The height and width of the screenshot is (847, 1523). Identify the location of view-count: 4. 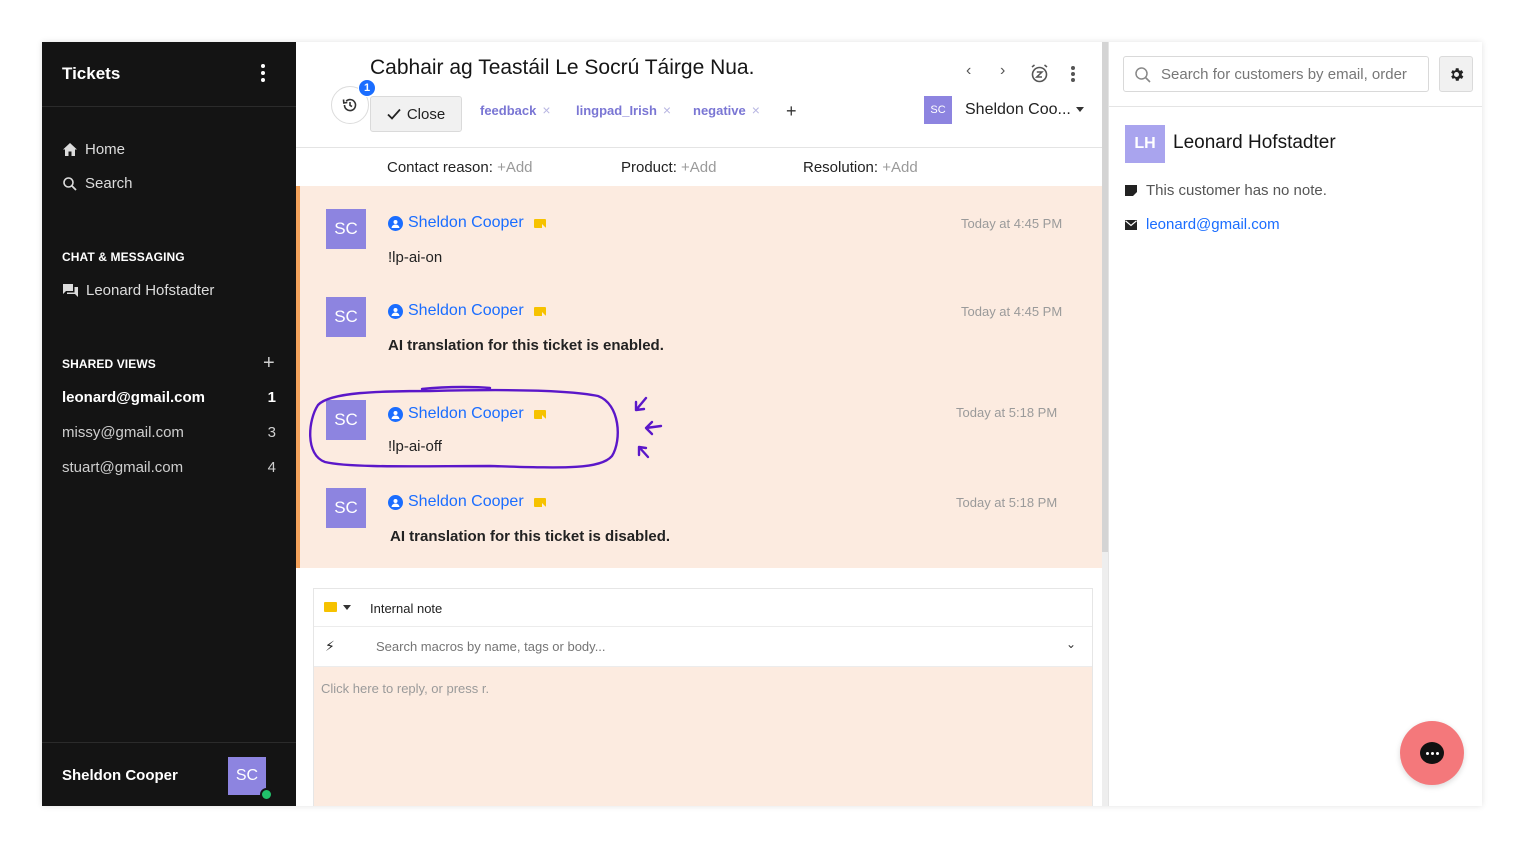
(271, 467).